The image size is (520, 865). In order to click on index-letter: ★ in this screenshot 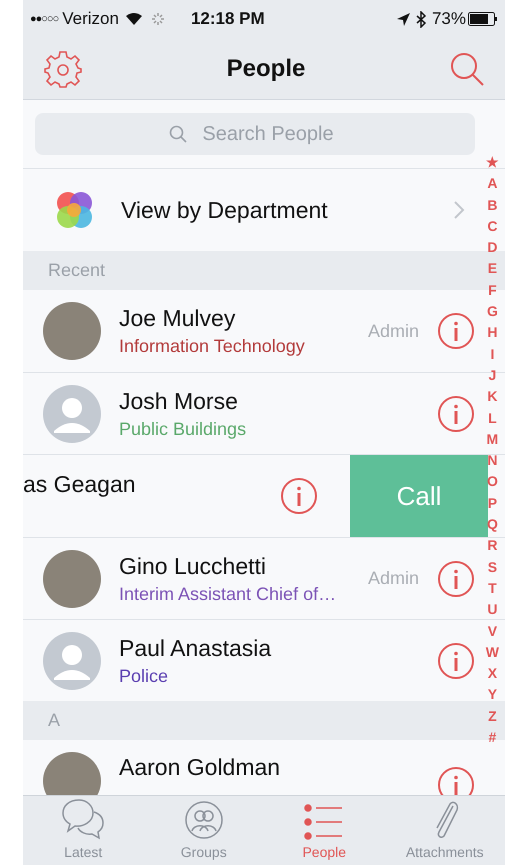, I will do `click(492, 163)`.